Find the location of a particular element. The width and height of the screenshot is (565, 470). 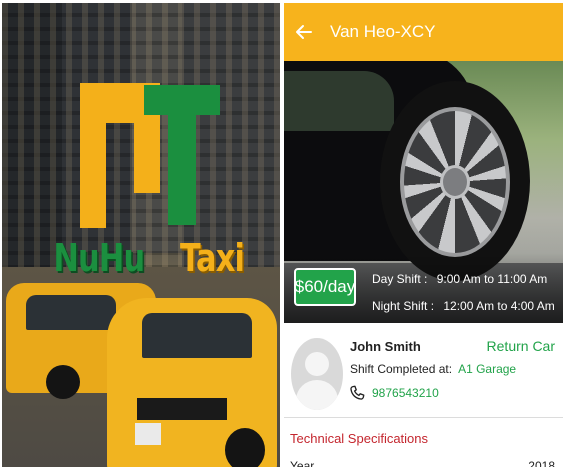

brand-word-nuhu: NuHu is located at coordinates (99, 258).